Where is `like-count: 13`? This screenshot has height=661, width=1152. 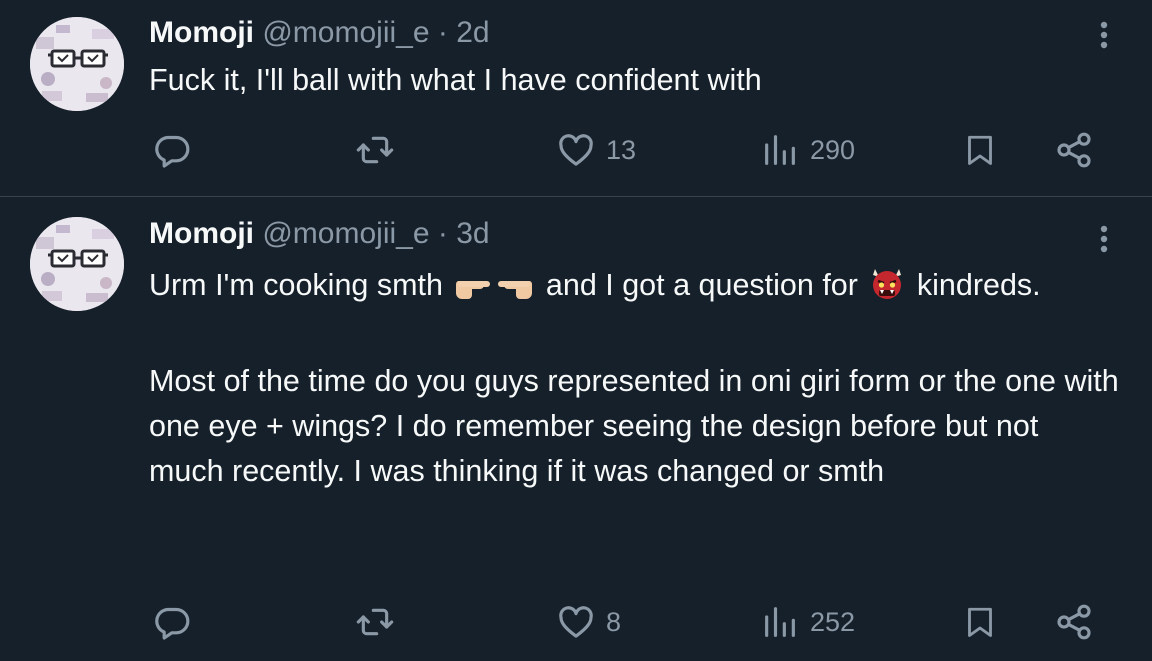 like-count: 13 is located at coordinates (621, 149).